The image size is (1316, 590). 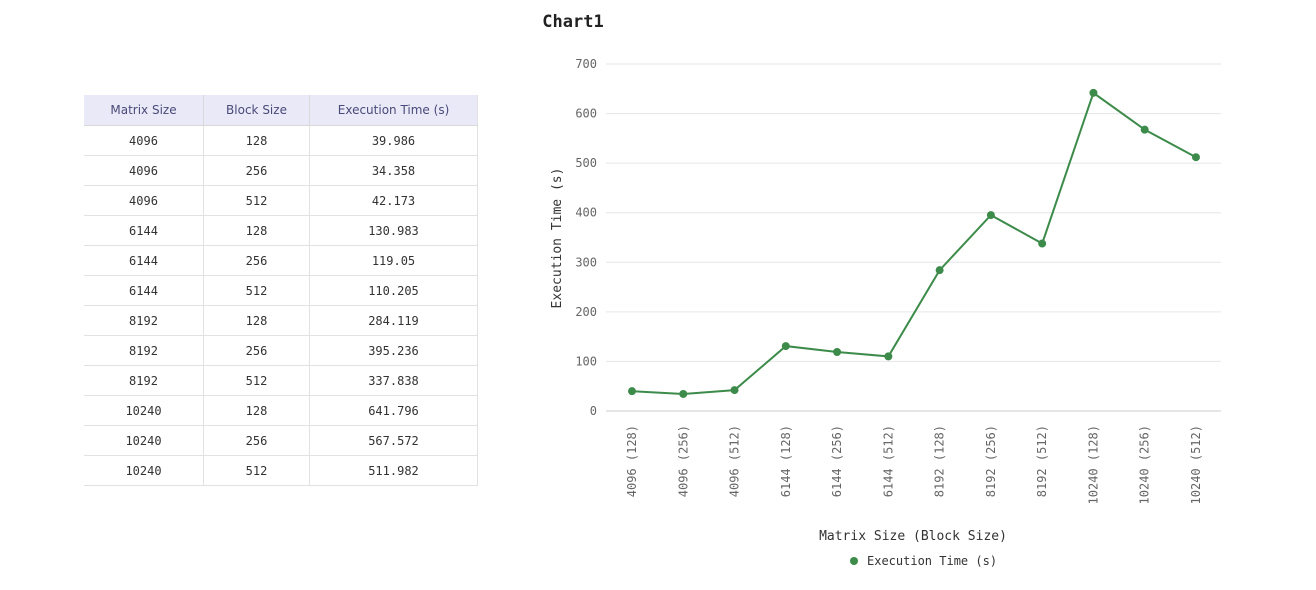 I want to click on x-tick-label: 10240 (512), so click(x=1196, y=464).